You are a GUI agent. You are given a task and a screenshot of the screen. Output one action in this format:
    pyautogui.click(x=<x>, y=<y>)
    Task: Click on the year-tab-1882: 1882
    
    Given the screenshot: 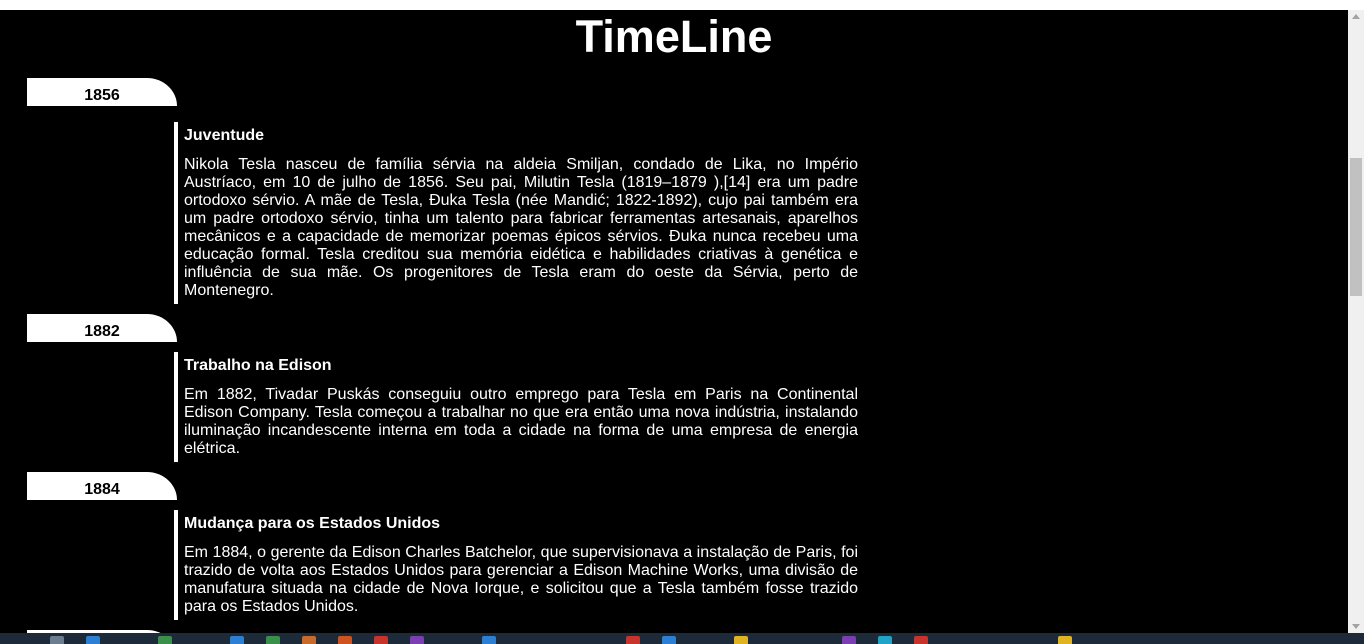 What is the action you would take?
    pyautogui.click(x=102, y=328)
    